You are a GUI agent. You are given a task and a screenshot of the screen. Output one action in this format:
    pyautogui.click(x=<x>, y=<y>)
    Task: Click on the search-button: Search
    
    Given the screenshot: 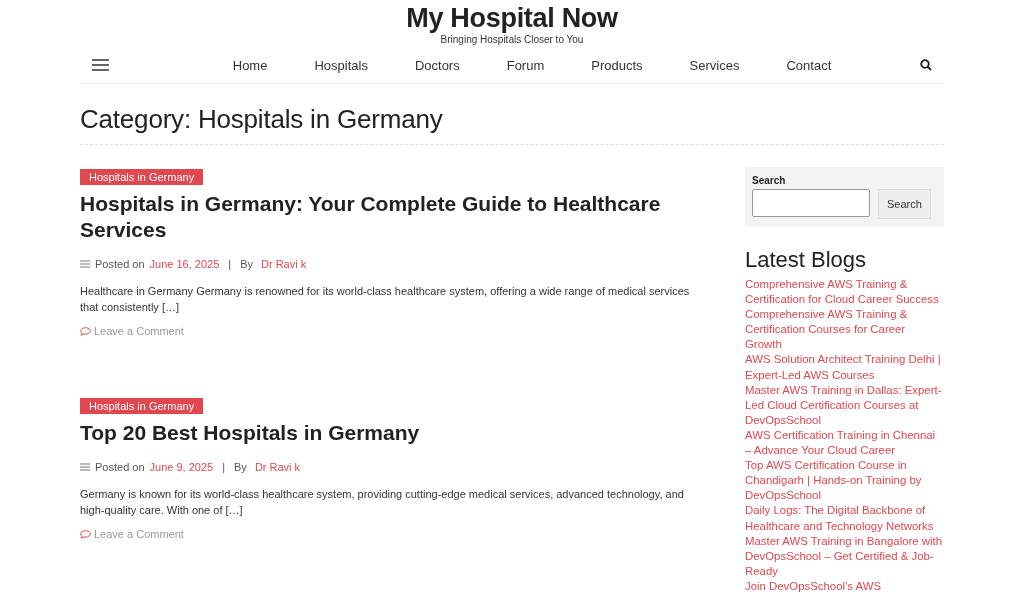 What is the action you would take?
    pyautogui.click(x=904, y=204)
    